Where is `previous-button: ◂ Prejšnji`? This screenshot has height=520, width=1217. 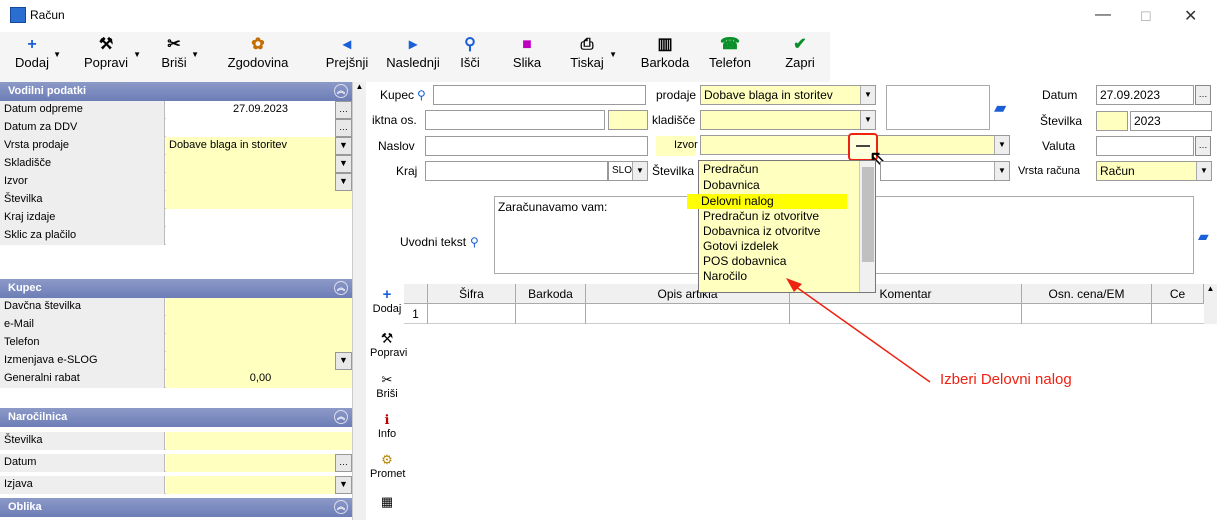 previous-button: ◂ Prejšnji is located at coordinates (347, 57).